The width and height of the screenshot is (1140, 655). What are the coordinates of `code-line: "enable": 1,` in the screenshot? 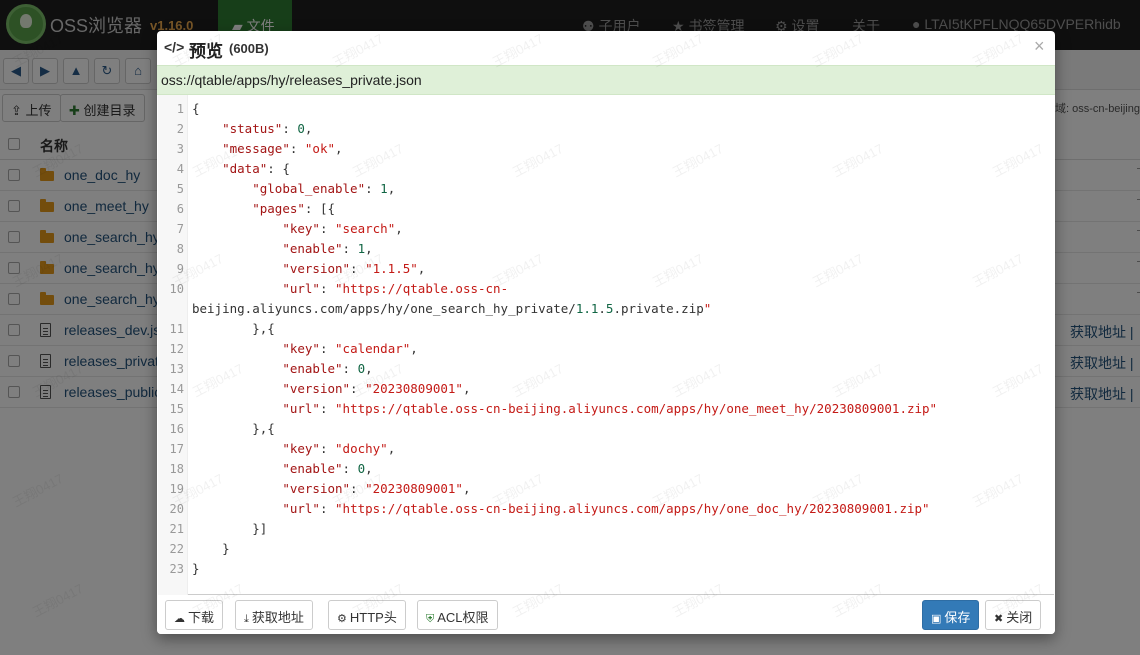 It's located at (327, 248).